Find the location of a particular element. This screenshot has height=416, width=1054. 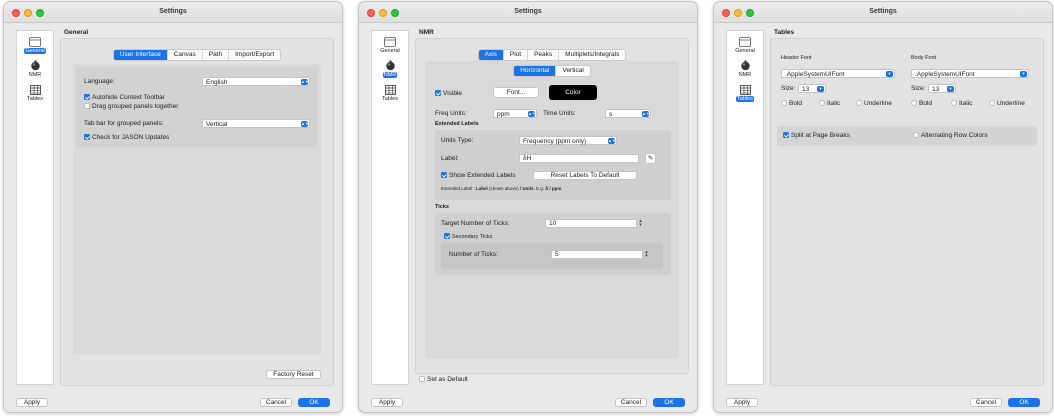

language-select: English ▲▼ is located at coordinates (256, 81).